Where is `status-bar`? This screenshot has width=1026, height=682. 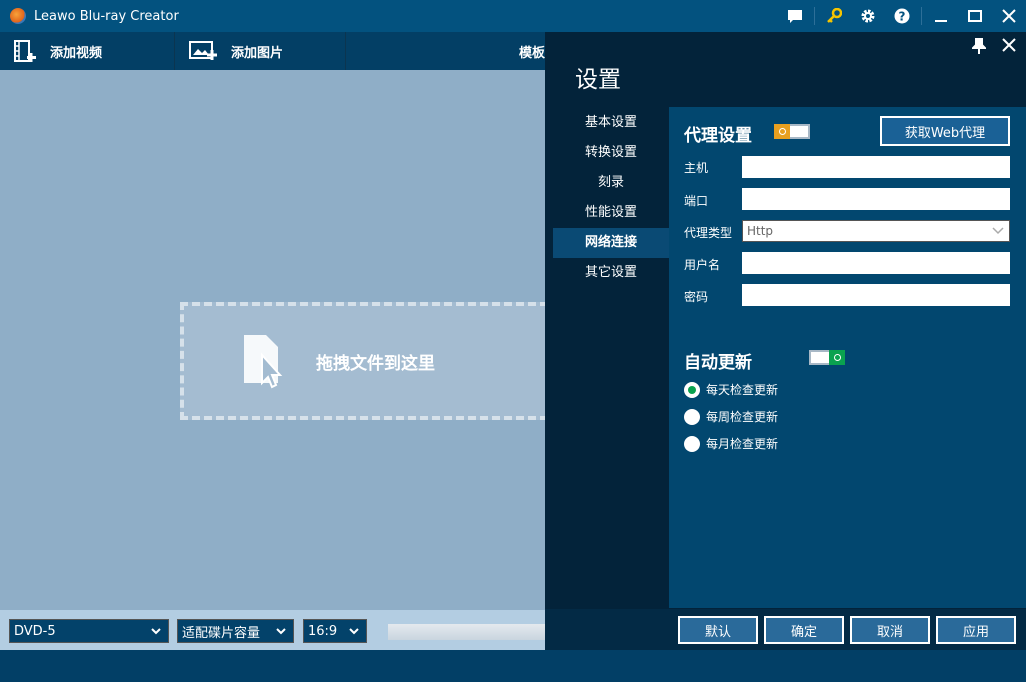 status-bar is located at coordinates (513, 666).